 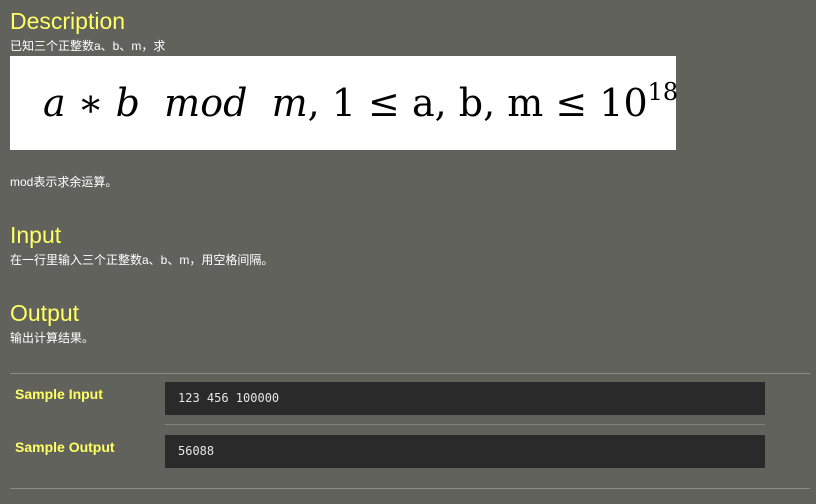 I want to click on input-heading: Input, so click(x=36, y=235).